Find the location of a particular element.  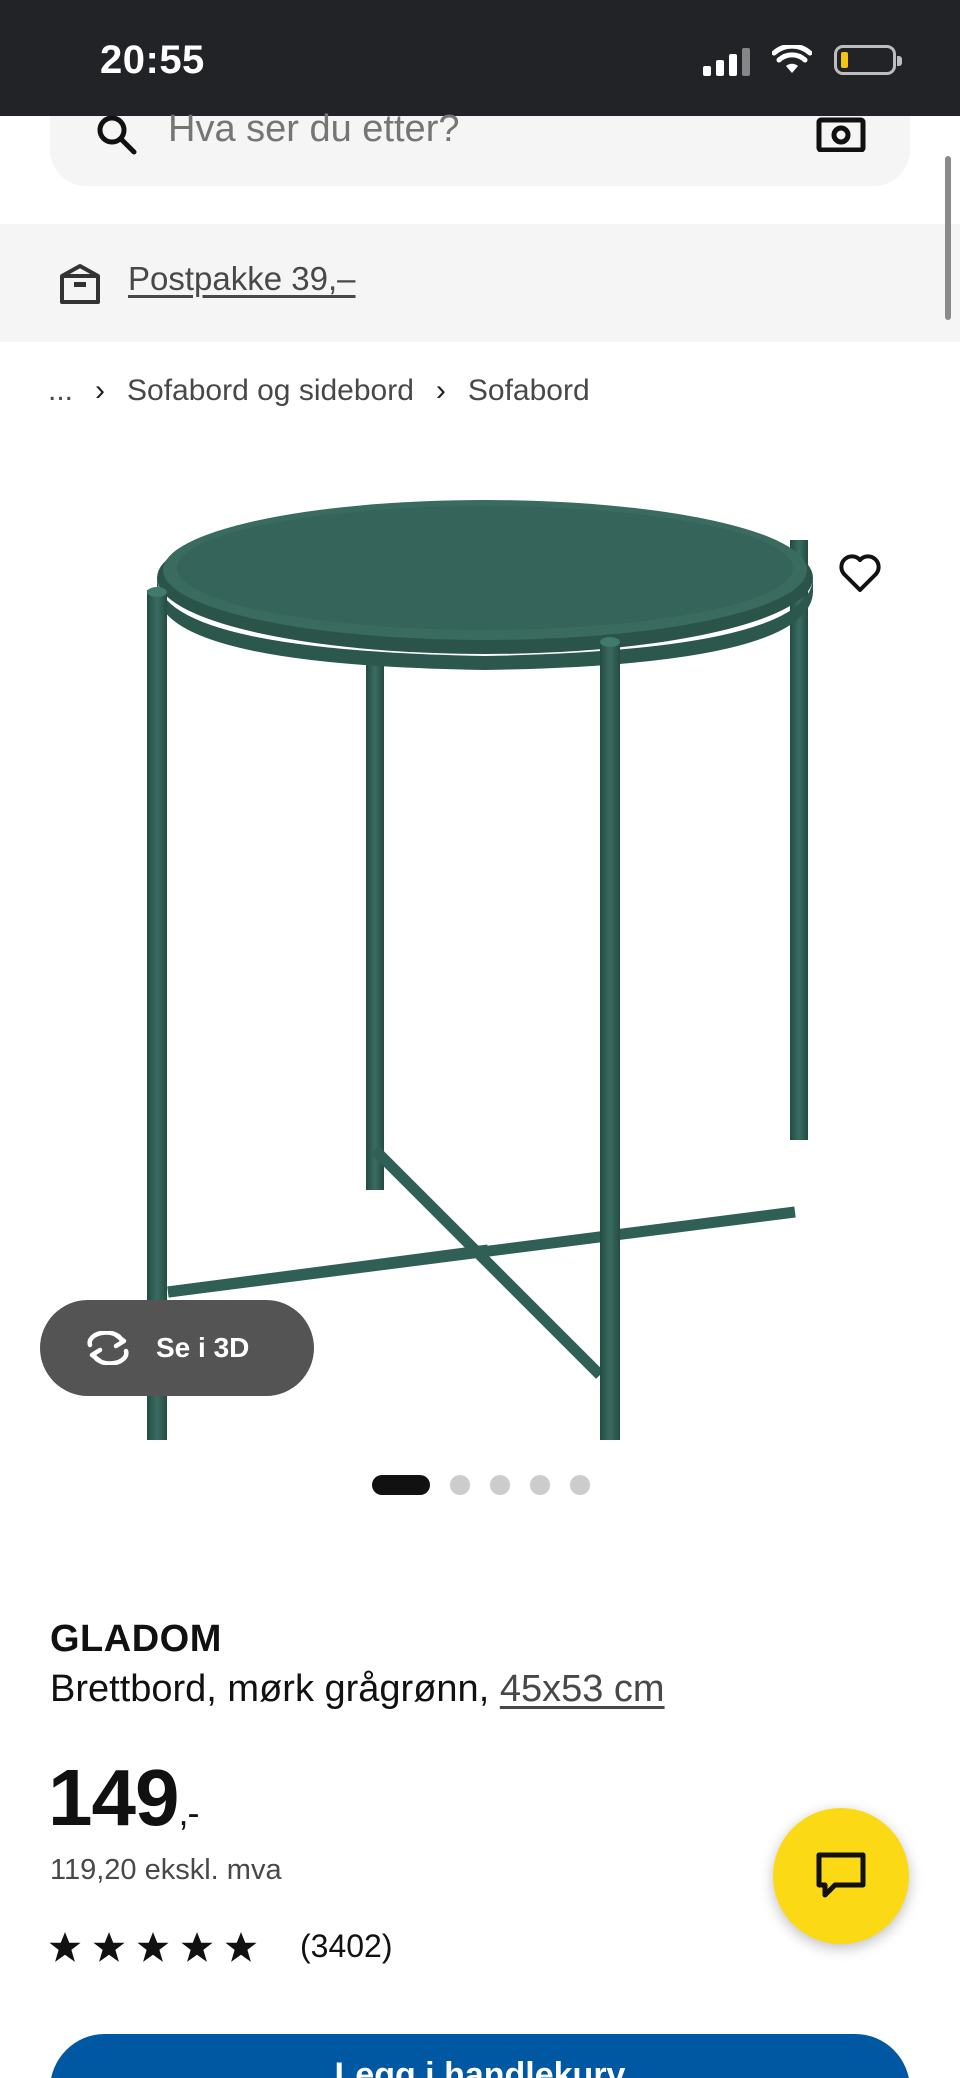

product-size-link: 45x53 cm is located at coordinates (582, 1689).